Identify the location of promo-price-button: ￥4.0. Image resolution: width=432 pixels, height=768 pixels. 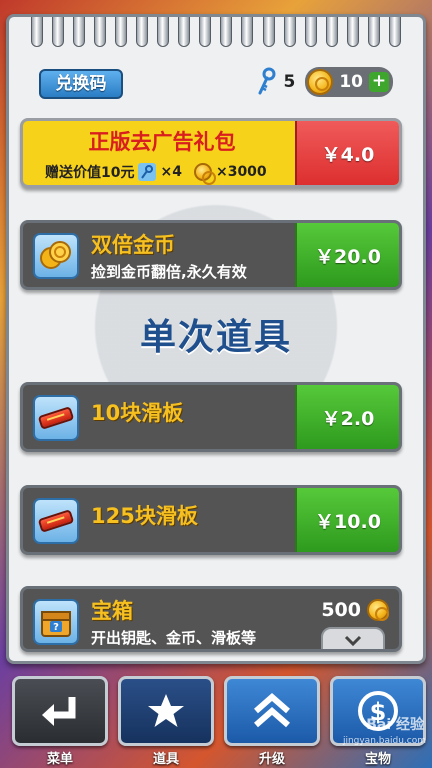
(347, 153).